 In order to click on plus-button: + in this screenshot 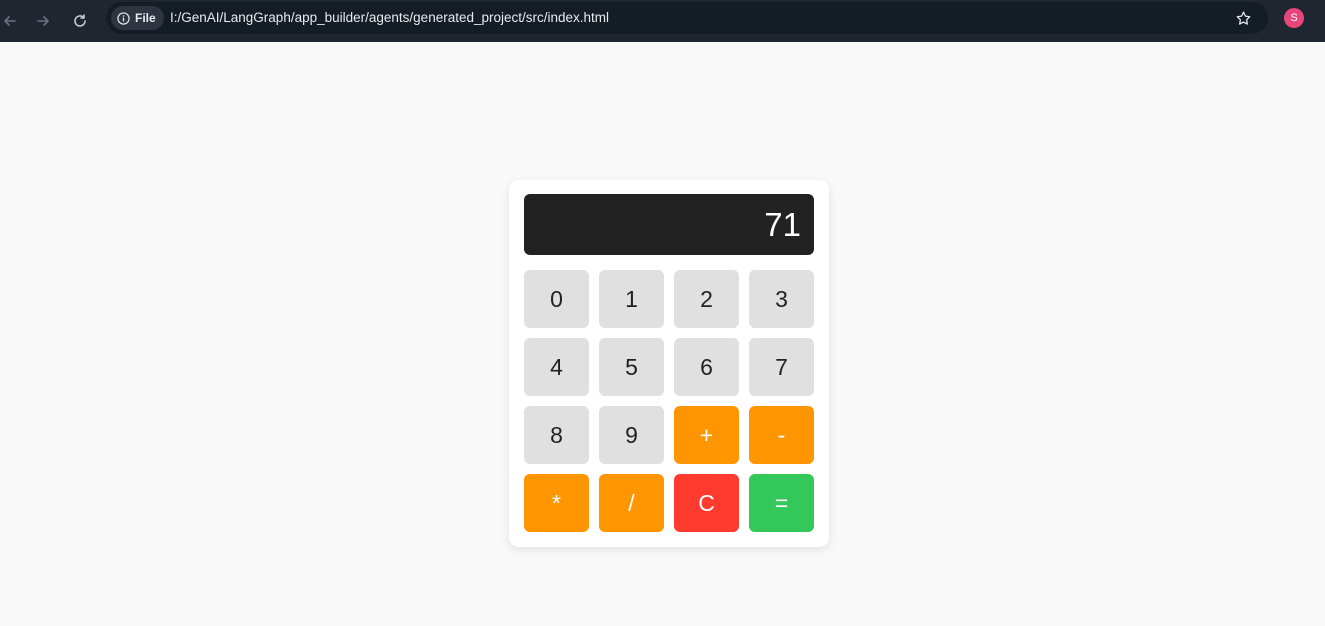, I will do `click(706, 435)`.